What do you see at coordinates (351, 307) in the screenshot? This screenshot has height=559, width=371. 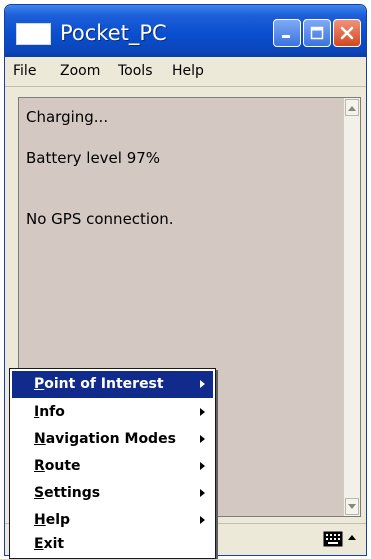 I see `vertical-scrollbar` at bounding box center [351, 307].